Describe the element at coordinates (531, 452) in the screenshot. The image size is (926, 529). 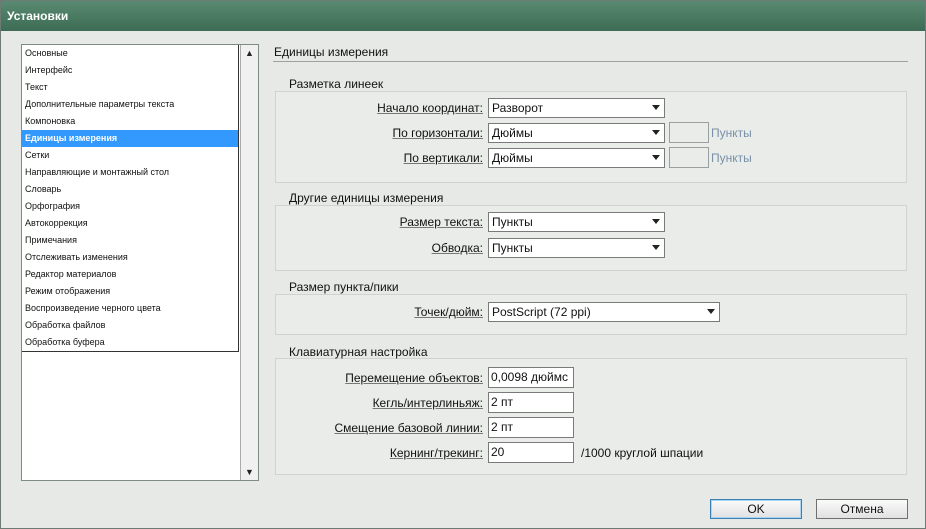
I see `kerning-field: 20` at that location.